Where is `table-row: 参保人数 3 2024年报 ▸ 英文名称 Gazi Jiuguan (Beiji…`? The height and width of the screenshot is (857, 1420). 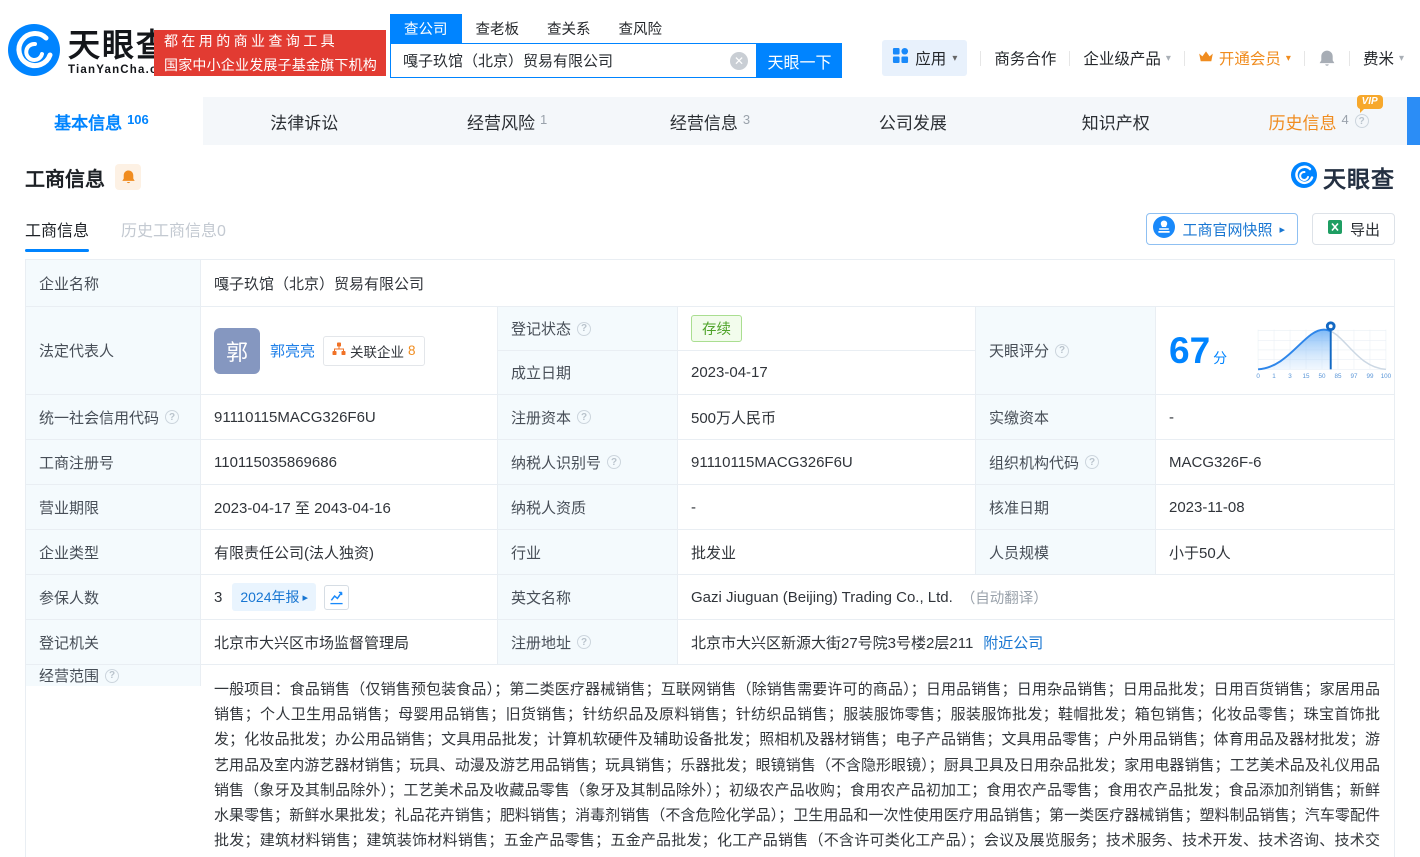
table-row: 参保人数 3 2024年报 ▸ 英文名称 Gazi Jiuguan (Beiji… is located at coordinates (710, 597).